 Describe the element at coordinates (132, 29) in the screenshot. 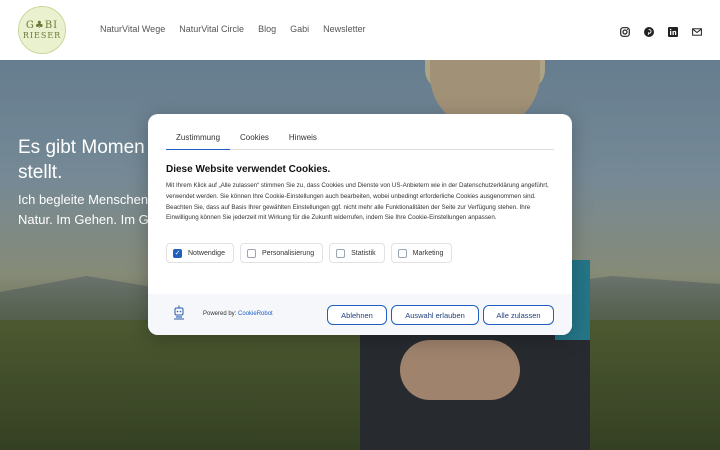

I see `nav-item-naturvital-wege: NaturVital Wege` at that location.